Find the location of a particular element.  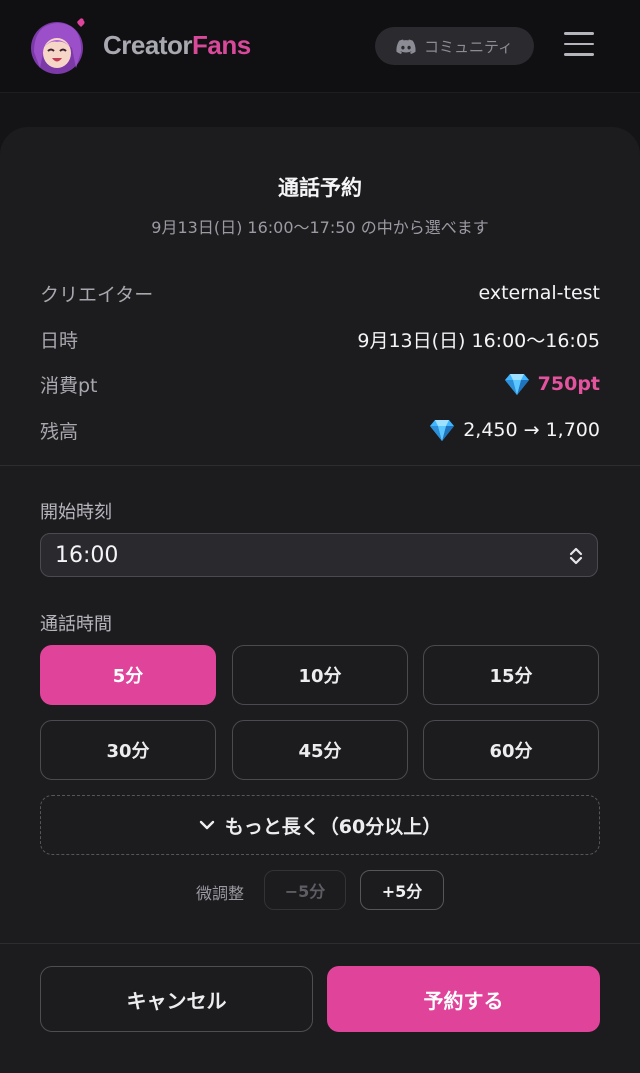

info-row-balance: 残高 2,450 → 1,700 is located at coordinates (320, 430).